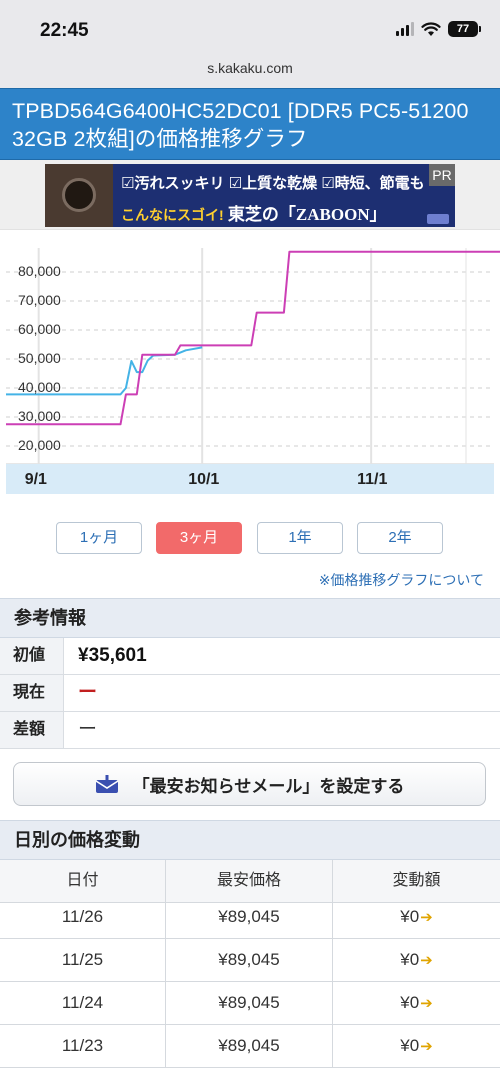 The height and width of the screenshot is (1080, 500). What do you see at coordinates (79, 195) in the screenshot?
I see `washing-machine-image` at bounding box center [79, 195].